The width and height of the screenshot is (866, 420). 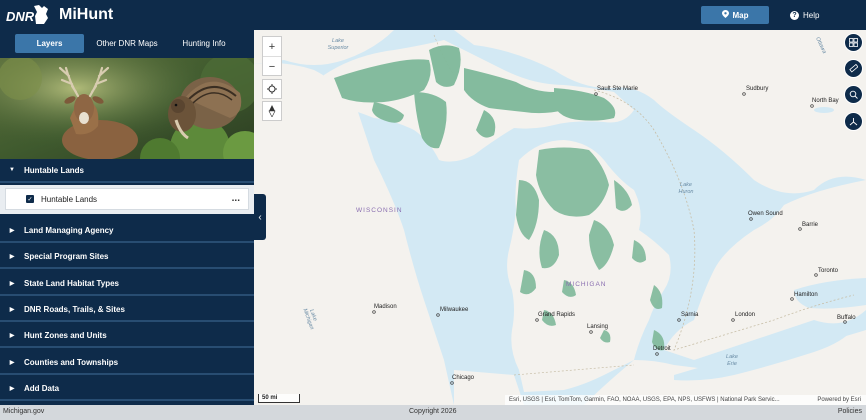 I want to click on help-button-label: Help, so click(x=811, y=15).